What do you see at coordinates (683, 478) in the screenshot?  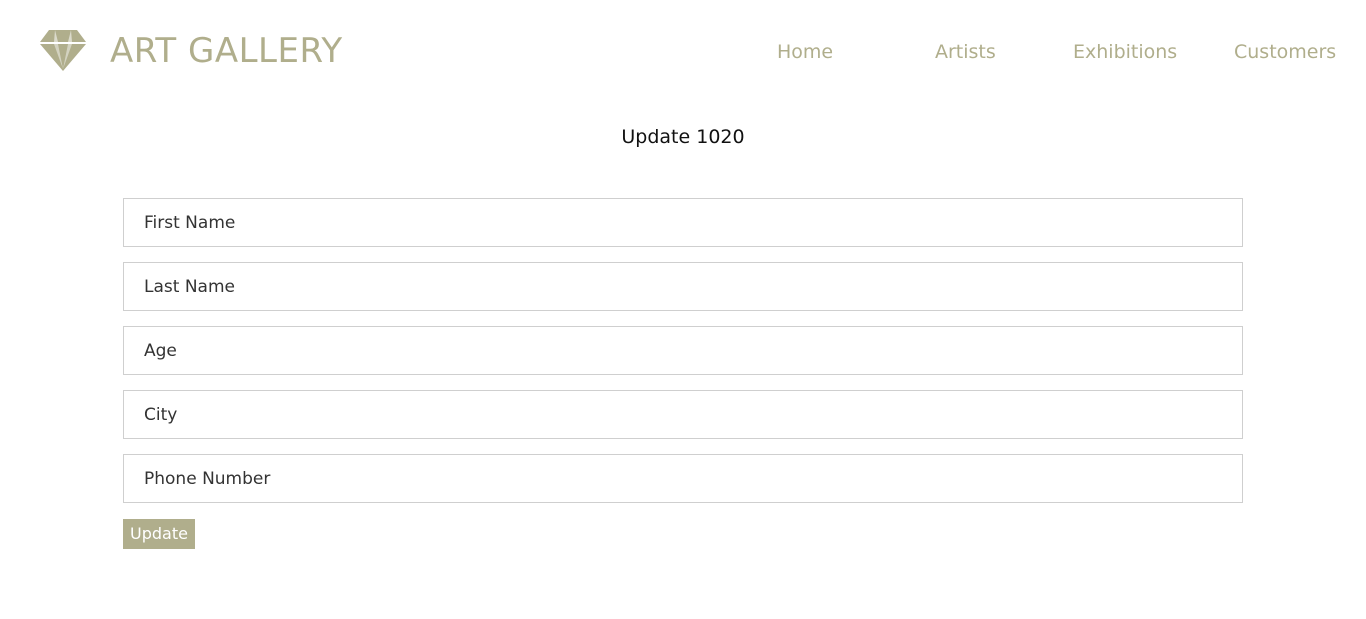 I see `phone-number-field` at bounding box center [683, 478].